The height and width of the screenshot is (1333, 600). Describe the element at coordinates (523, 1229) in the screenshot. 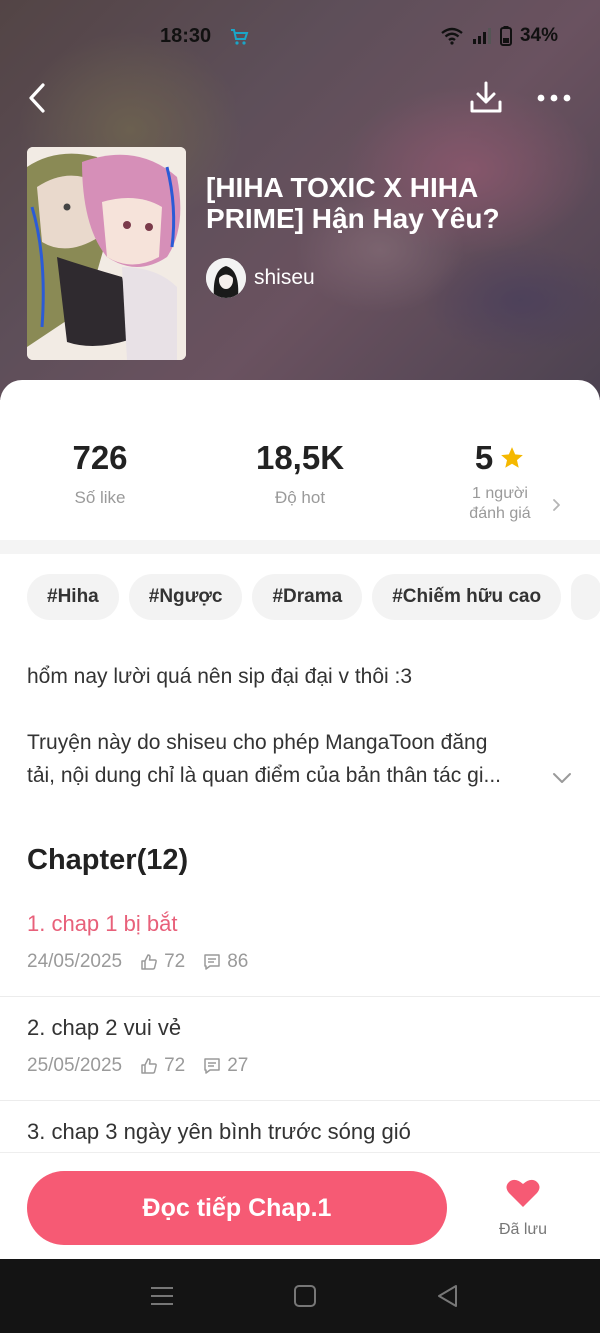

I see `saved-label: Đã lưu` at that location.